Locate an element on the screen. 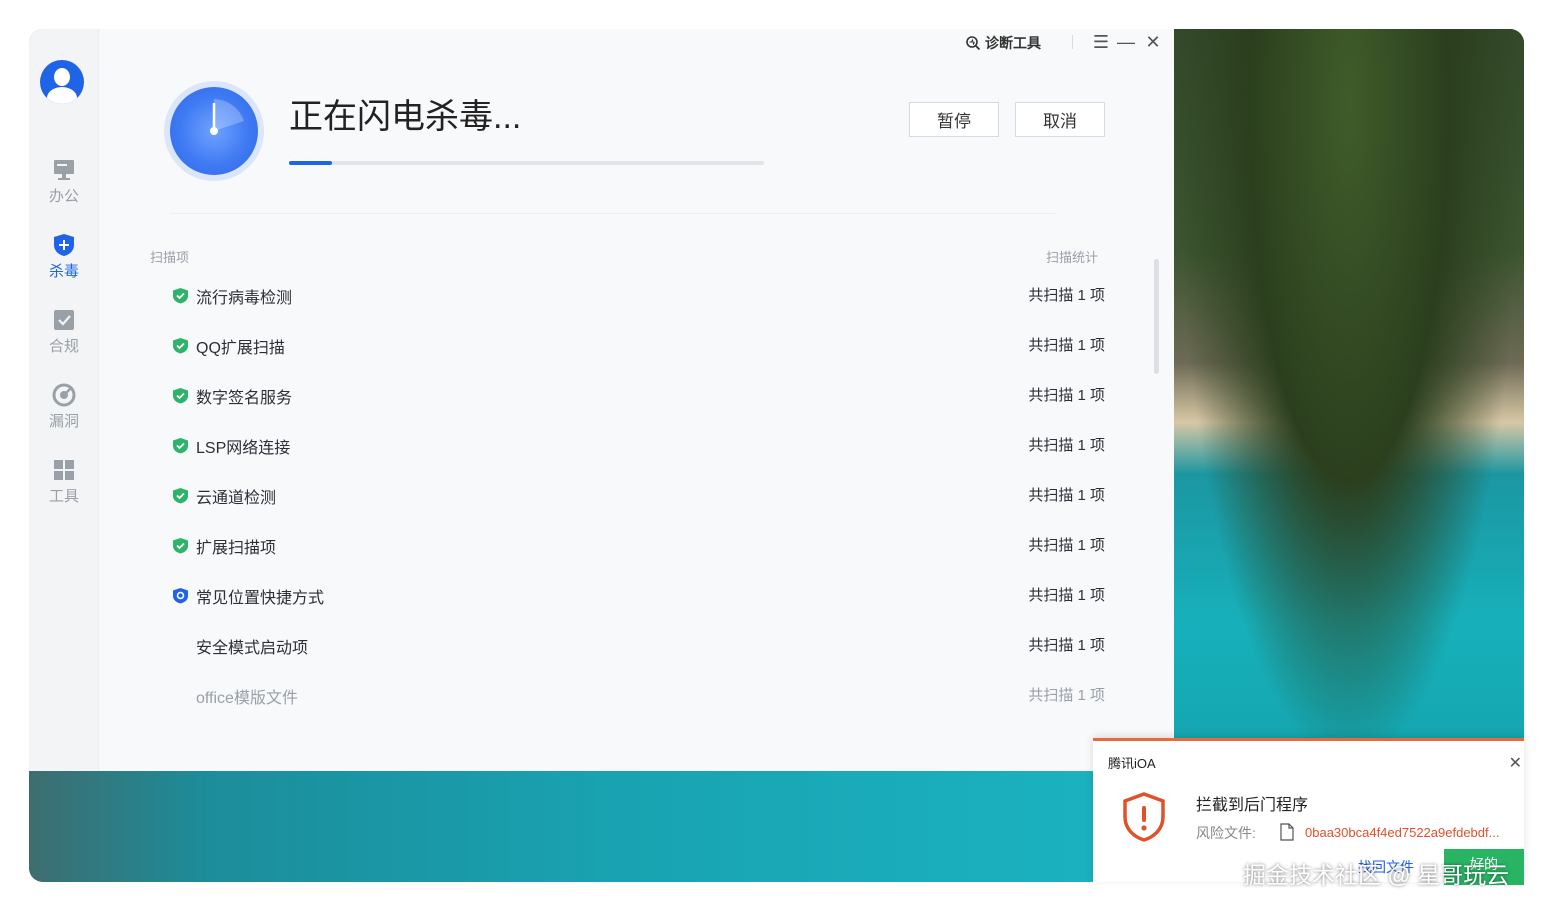  scrollbar is located at coordinates (1156, 316).